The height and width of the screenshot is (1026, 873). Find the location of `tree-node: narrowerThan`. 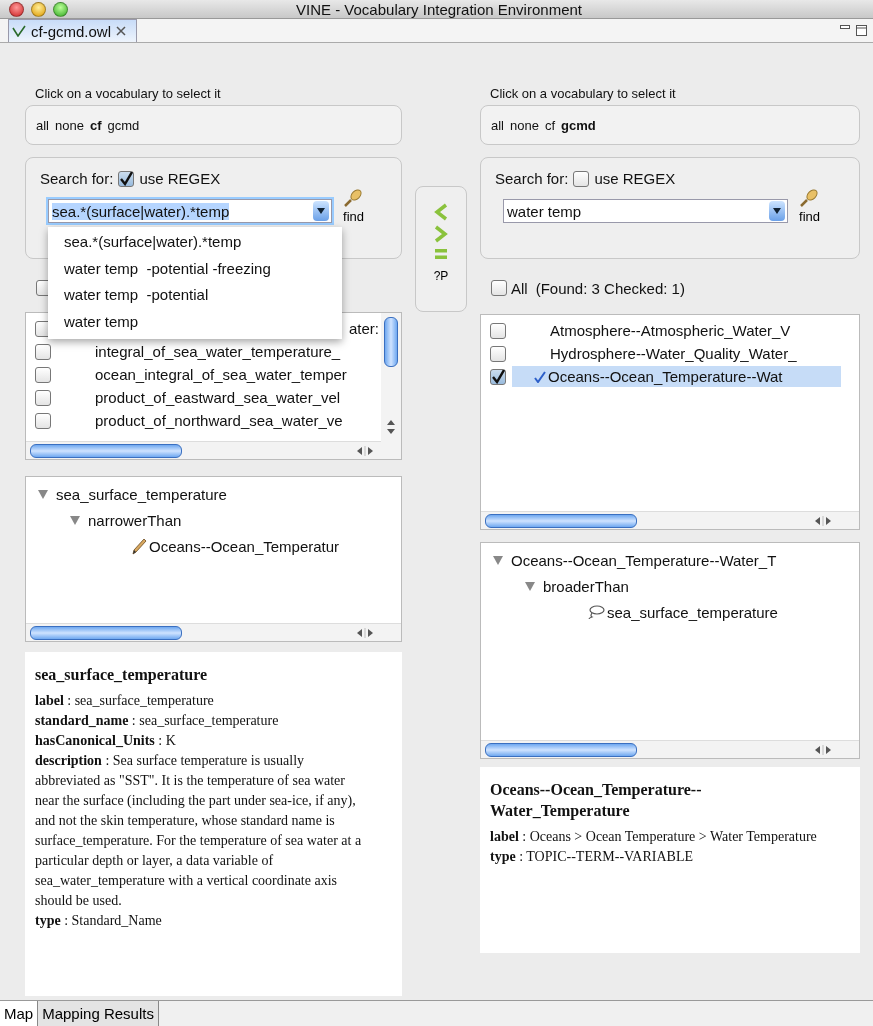

tree-node: narrowerThan is located at coordinates (135, 520).